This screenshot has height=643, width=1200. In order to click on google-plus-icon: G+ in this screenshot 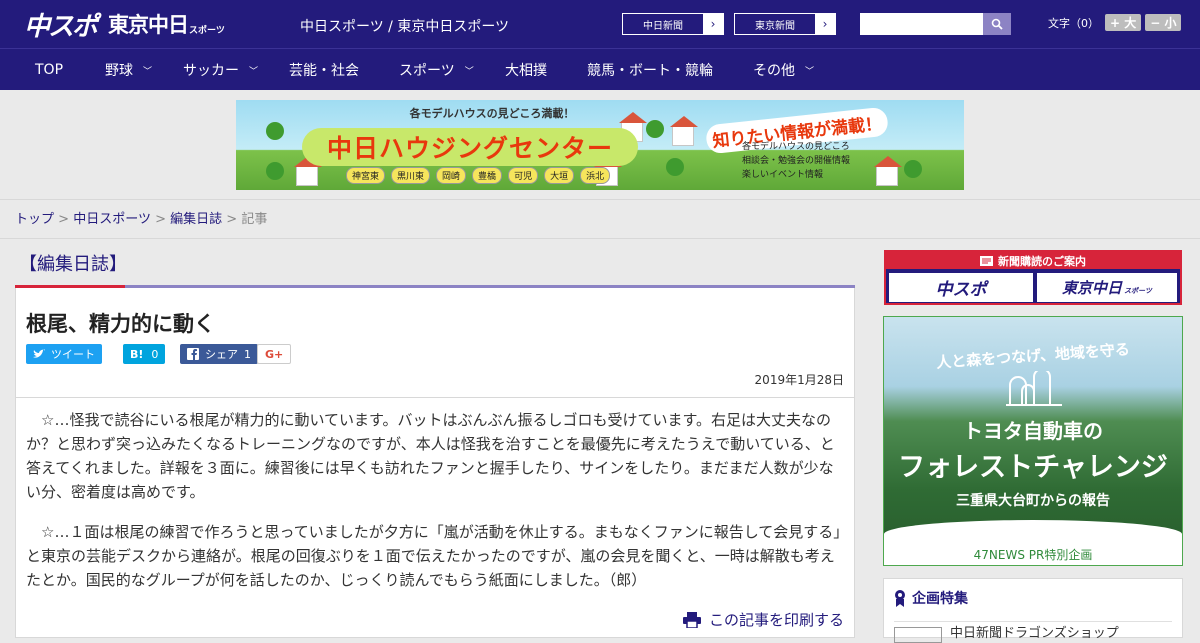, I will do `click(274, 354)`.